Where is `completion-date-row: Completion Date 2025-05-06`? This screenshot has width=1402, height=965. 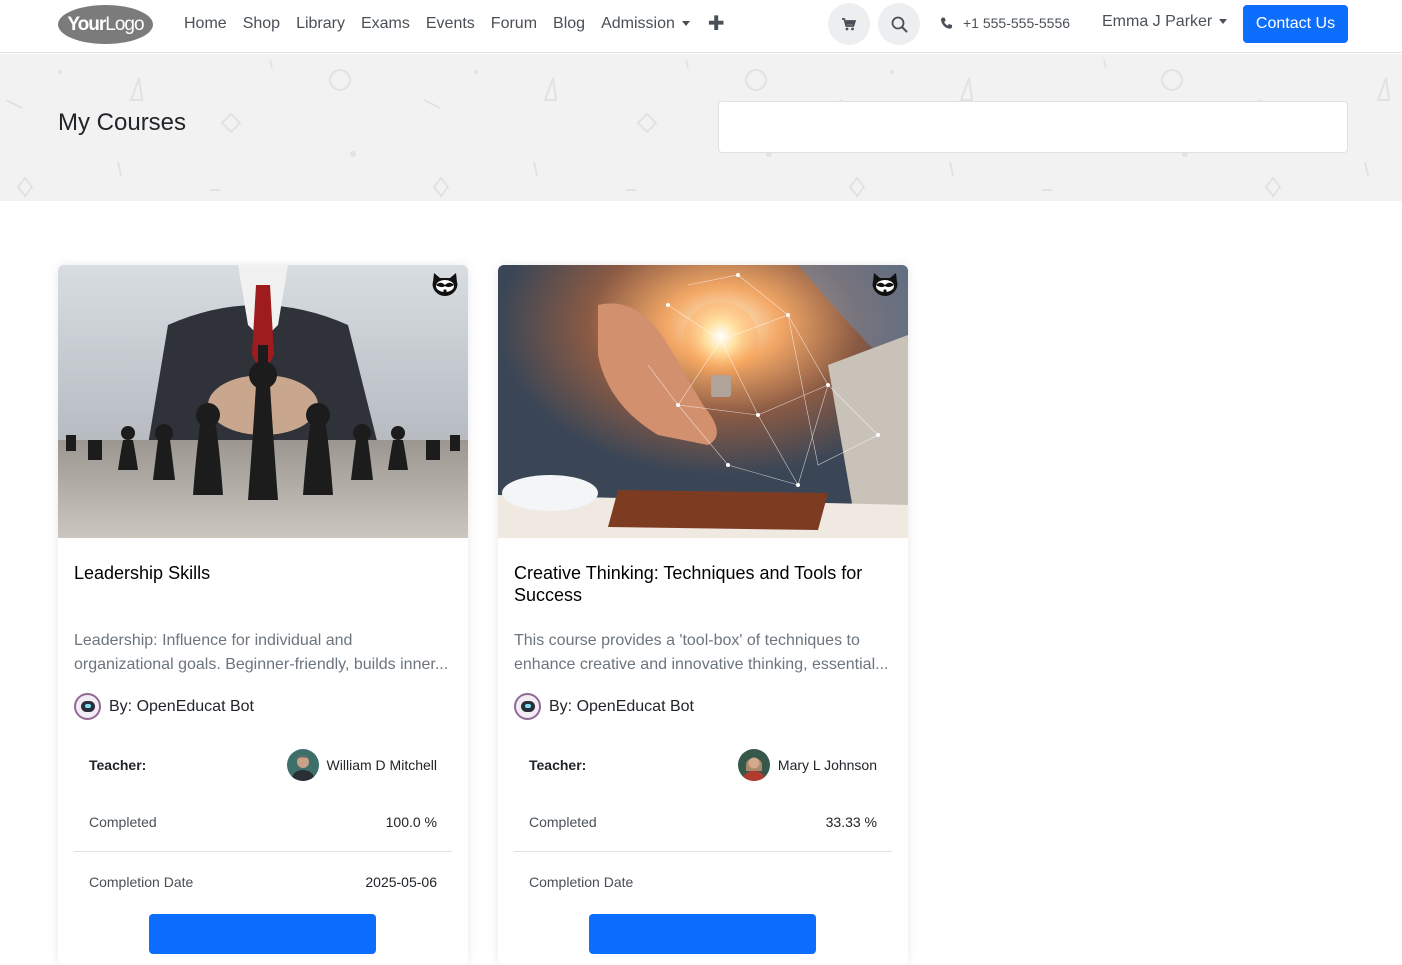
completion-date-row: Completion Date 2025-05-06 is located at coordinates (263, 881).